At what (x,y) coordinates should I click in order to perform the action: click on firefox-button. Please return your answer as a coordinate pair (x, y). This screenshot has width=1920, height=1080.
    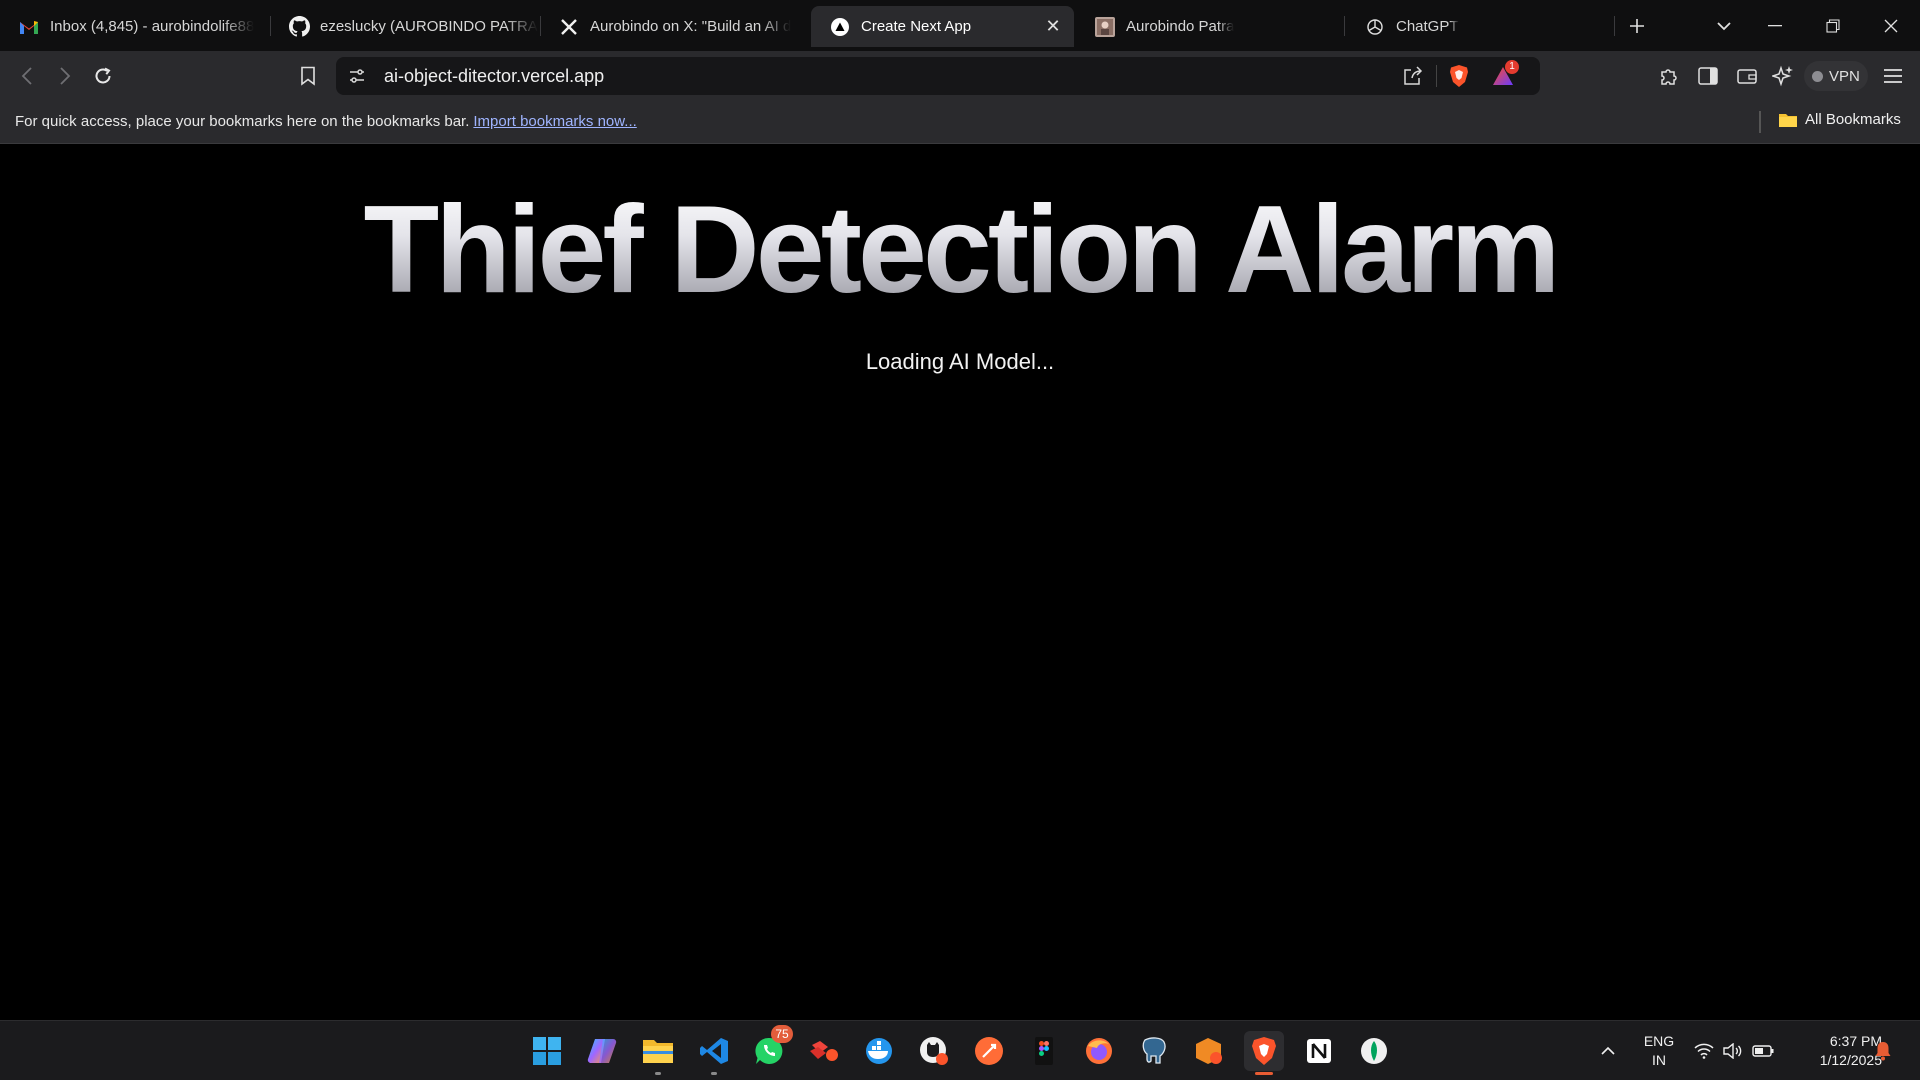
    Looking at the image, I should click on (1099, 1051).